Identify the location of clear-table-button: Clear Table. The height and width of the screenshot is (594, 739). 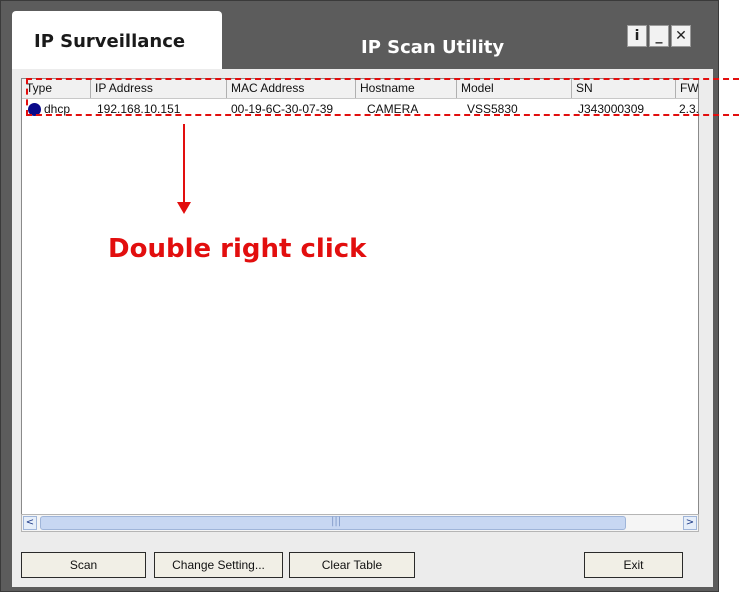
(352, 565).